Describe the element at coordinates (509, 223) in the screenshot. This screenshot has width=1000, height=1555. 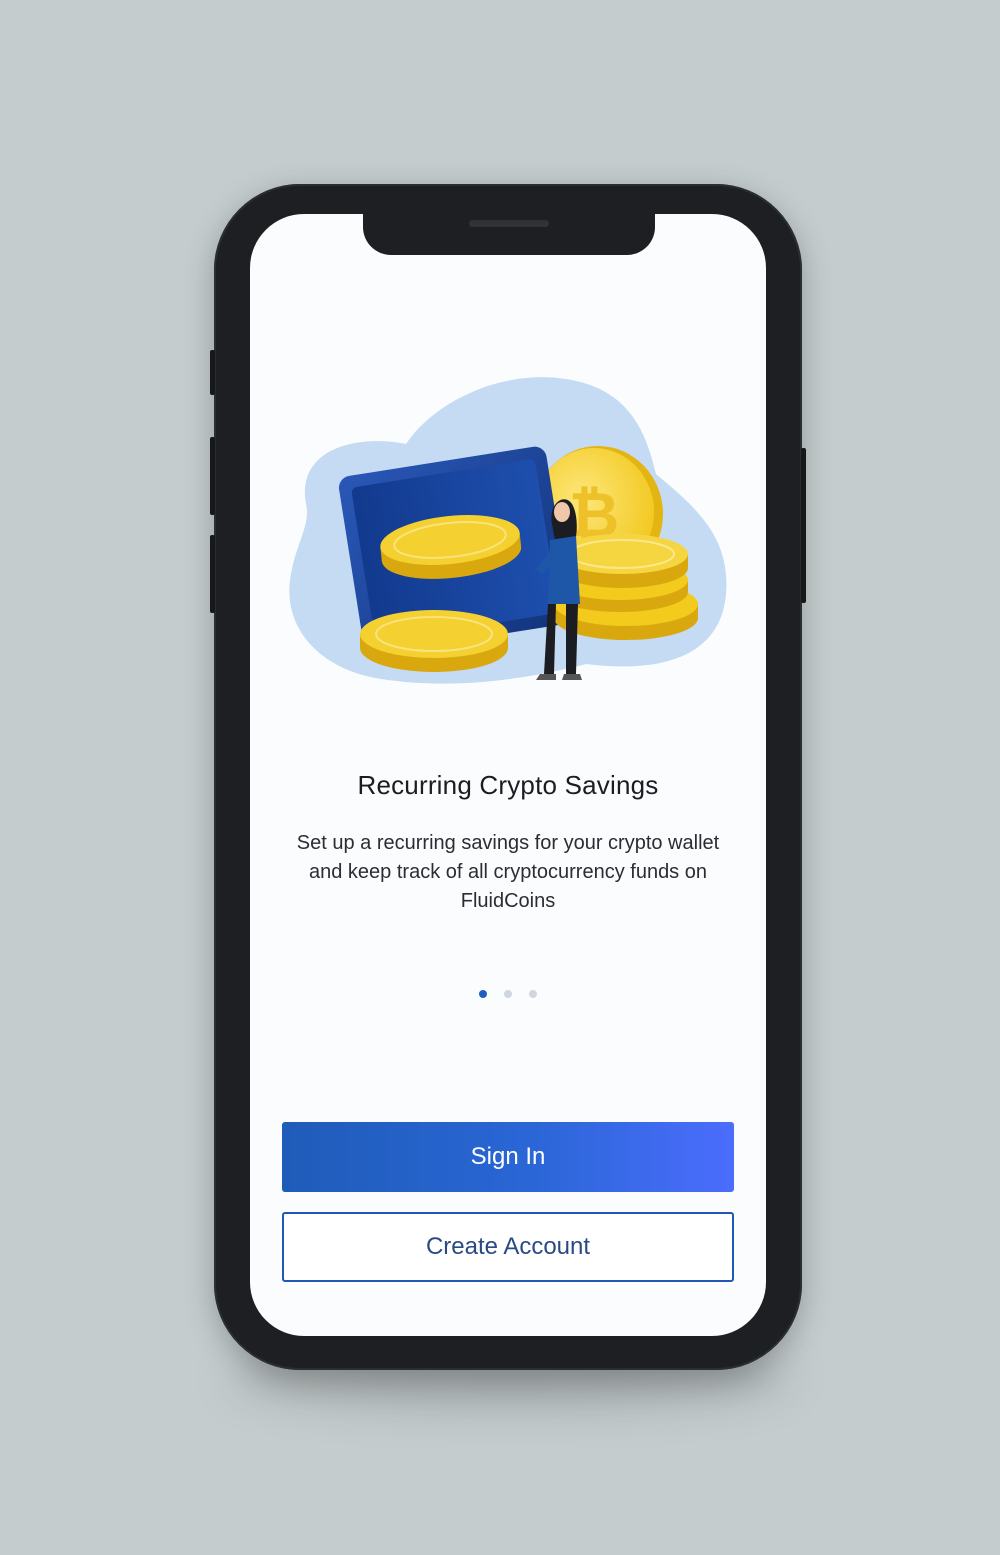
I see `speaker-grille` at that location.